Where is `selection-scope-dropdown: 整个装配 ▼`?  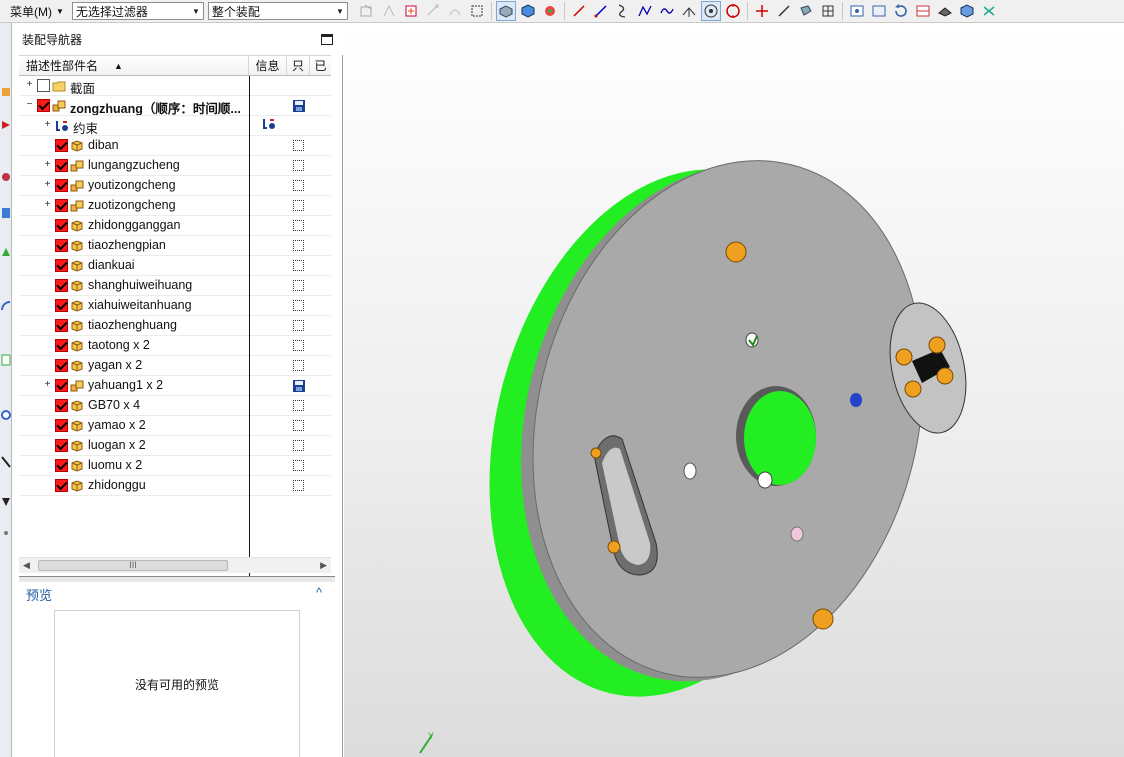
selection-scope-dropdown: 整个装配 ▼ is located at coordinates (277, 11).